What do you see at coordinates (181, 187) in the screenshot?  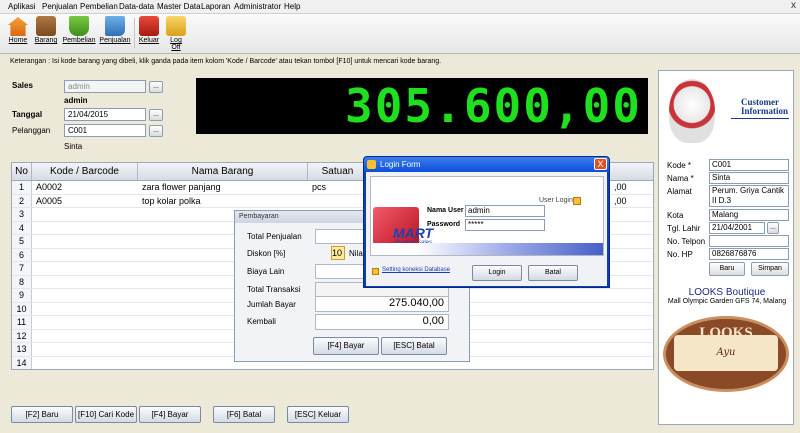 I see `row-nama: zara flower panjang` at bounding box center [181, 187].